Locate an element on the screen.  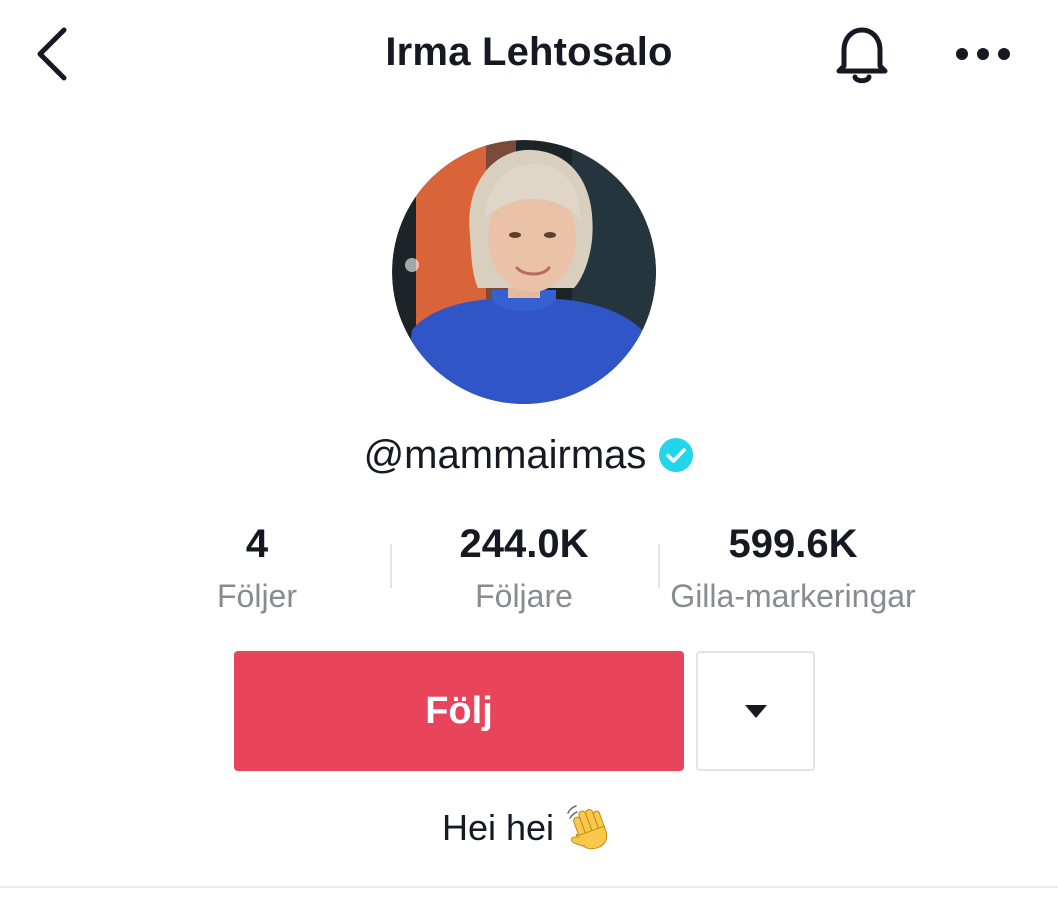
bio-row: Hei hei is located at coordinates (529, 828).